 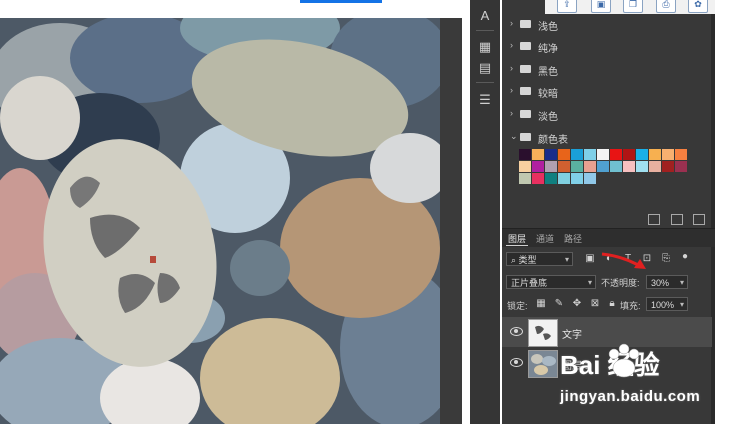 I want to click on swatch-group-label: 淡色, so click(x=548, y=117).